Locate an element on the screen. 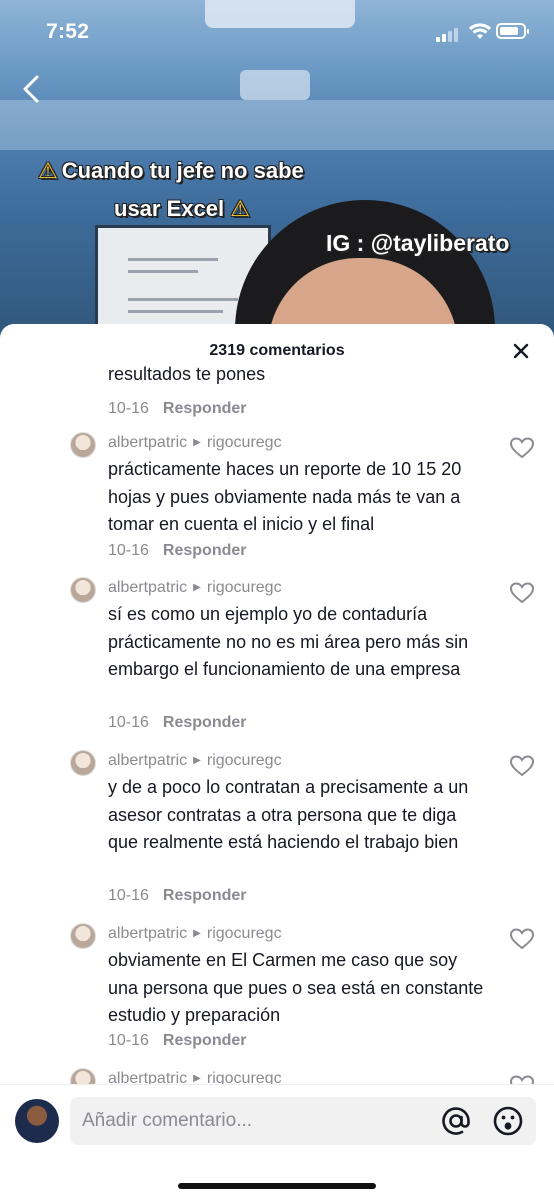 The height and width of the screenshot is (1201, 554). comment-item: albertpatric ▶ rigocuregc is located at coordinates (277, 1074).